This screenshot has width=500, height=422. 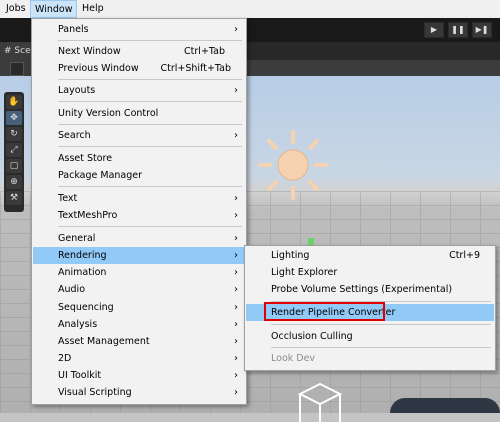 What do you see at coordinates (139, 90) in the screenshot?
I see `menu-item-layouts: Layouts ›` at bounding box center [139, 90].